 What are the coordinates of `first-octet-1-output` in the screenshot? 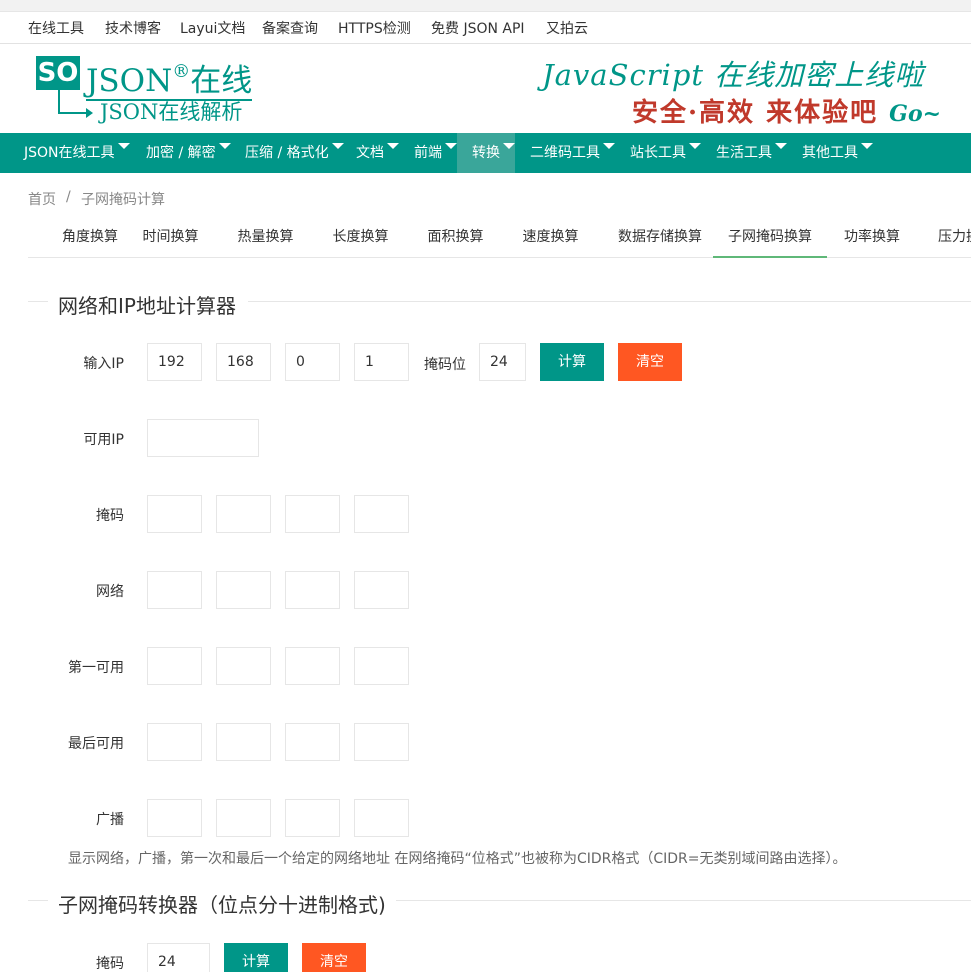 It's located at (174, 666).